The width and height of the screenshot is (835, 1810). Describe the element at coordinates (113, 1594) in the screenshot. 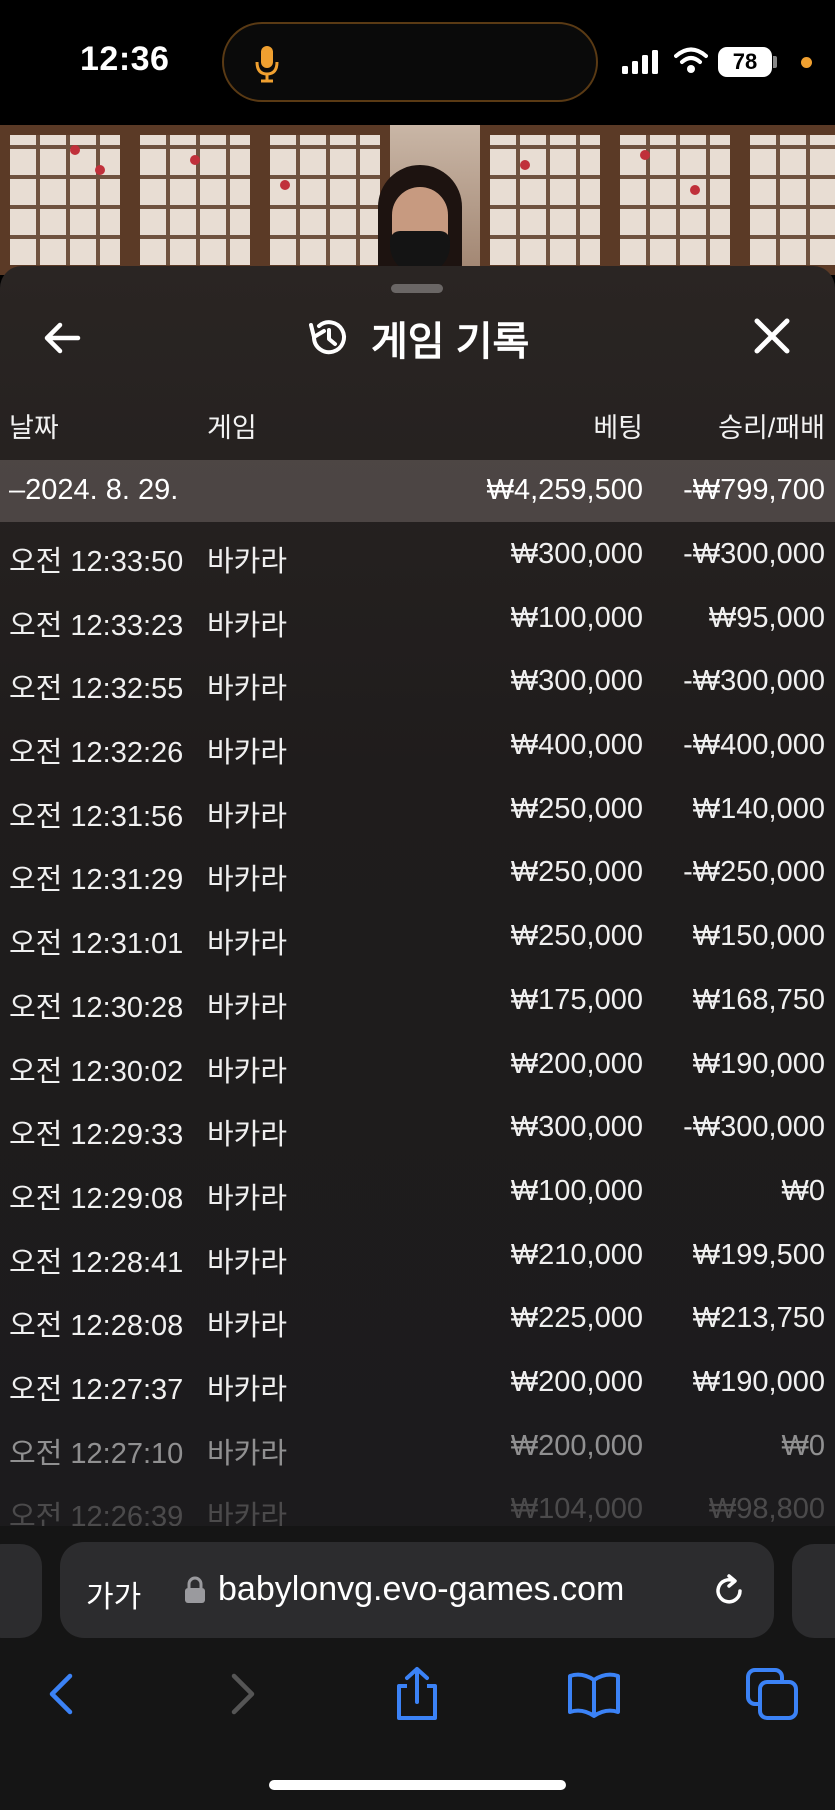

I see `reader-settings-button: 가가` at that location.